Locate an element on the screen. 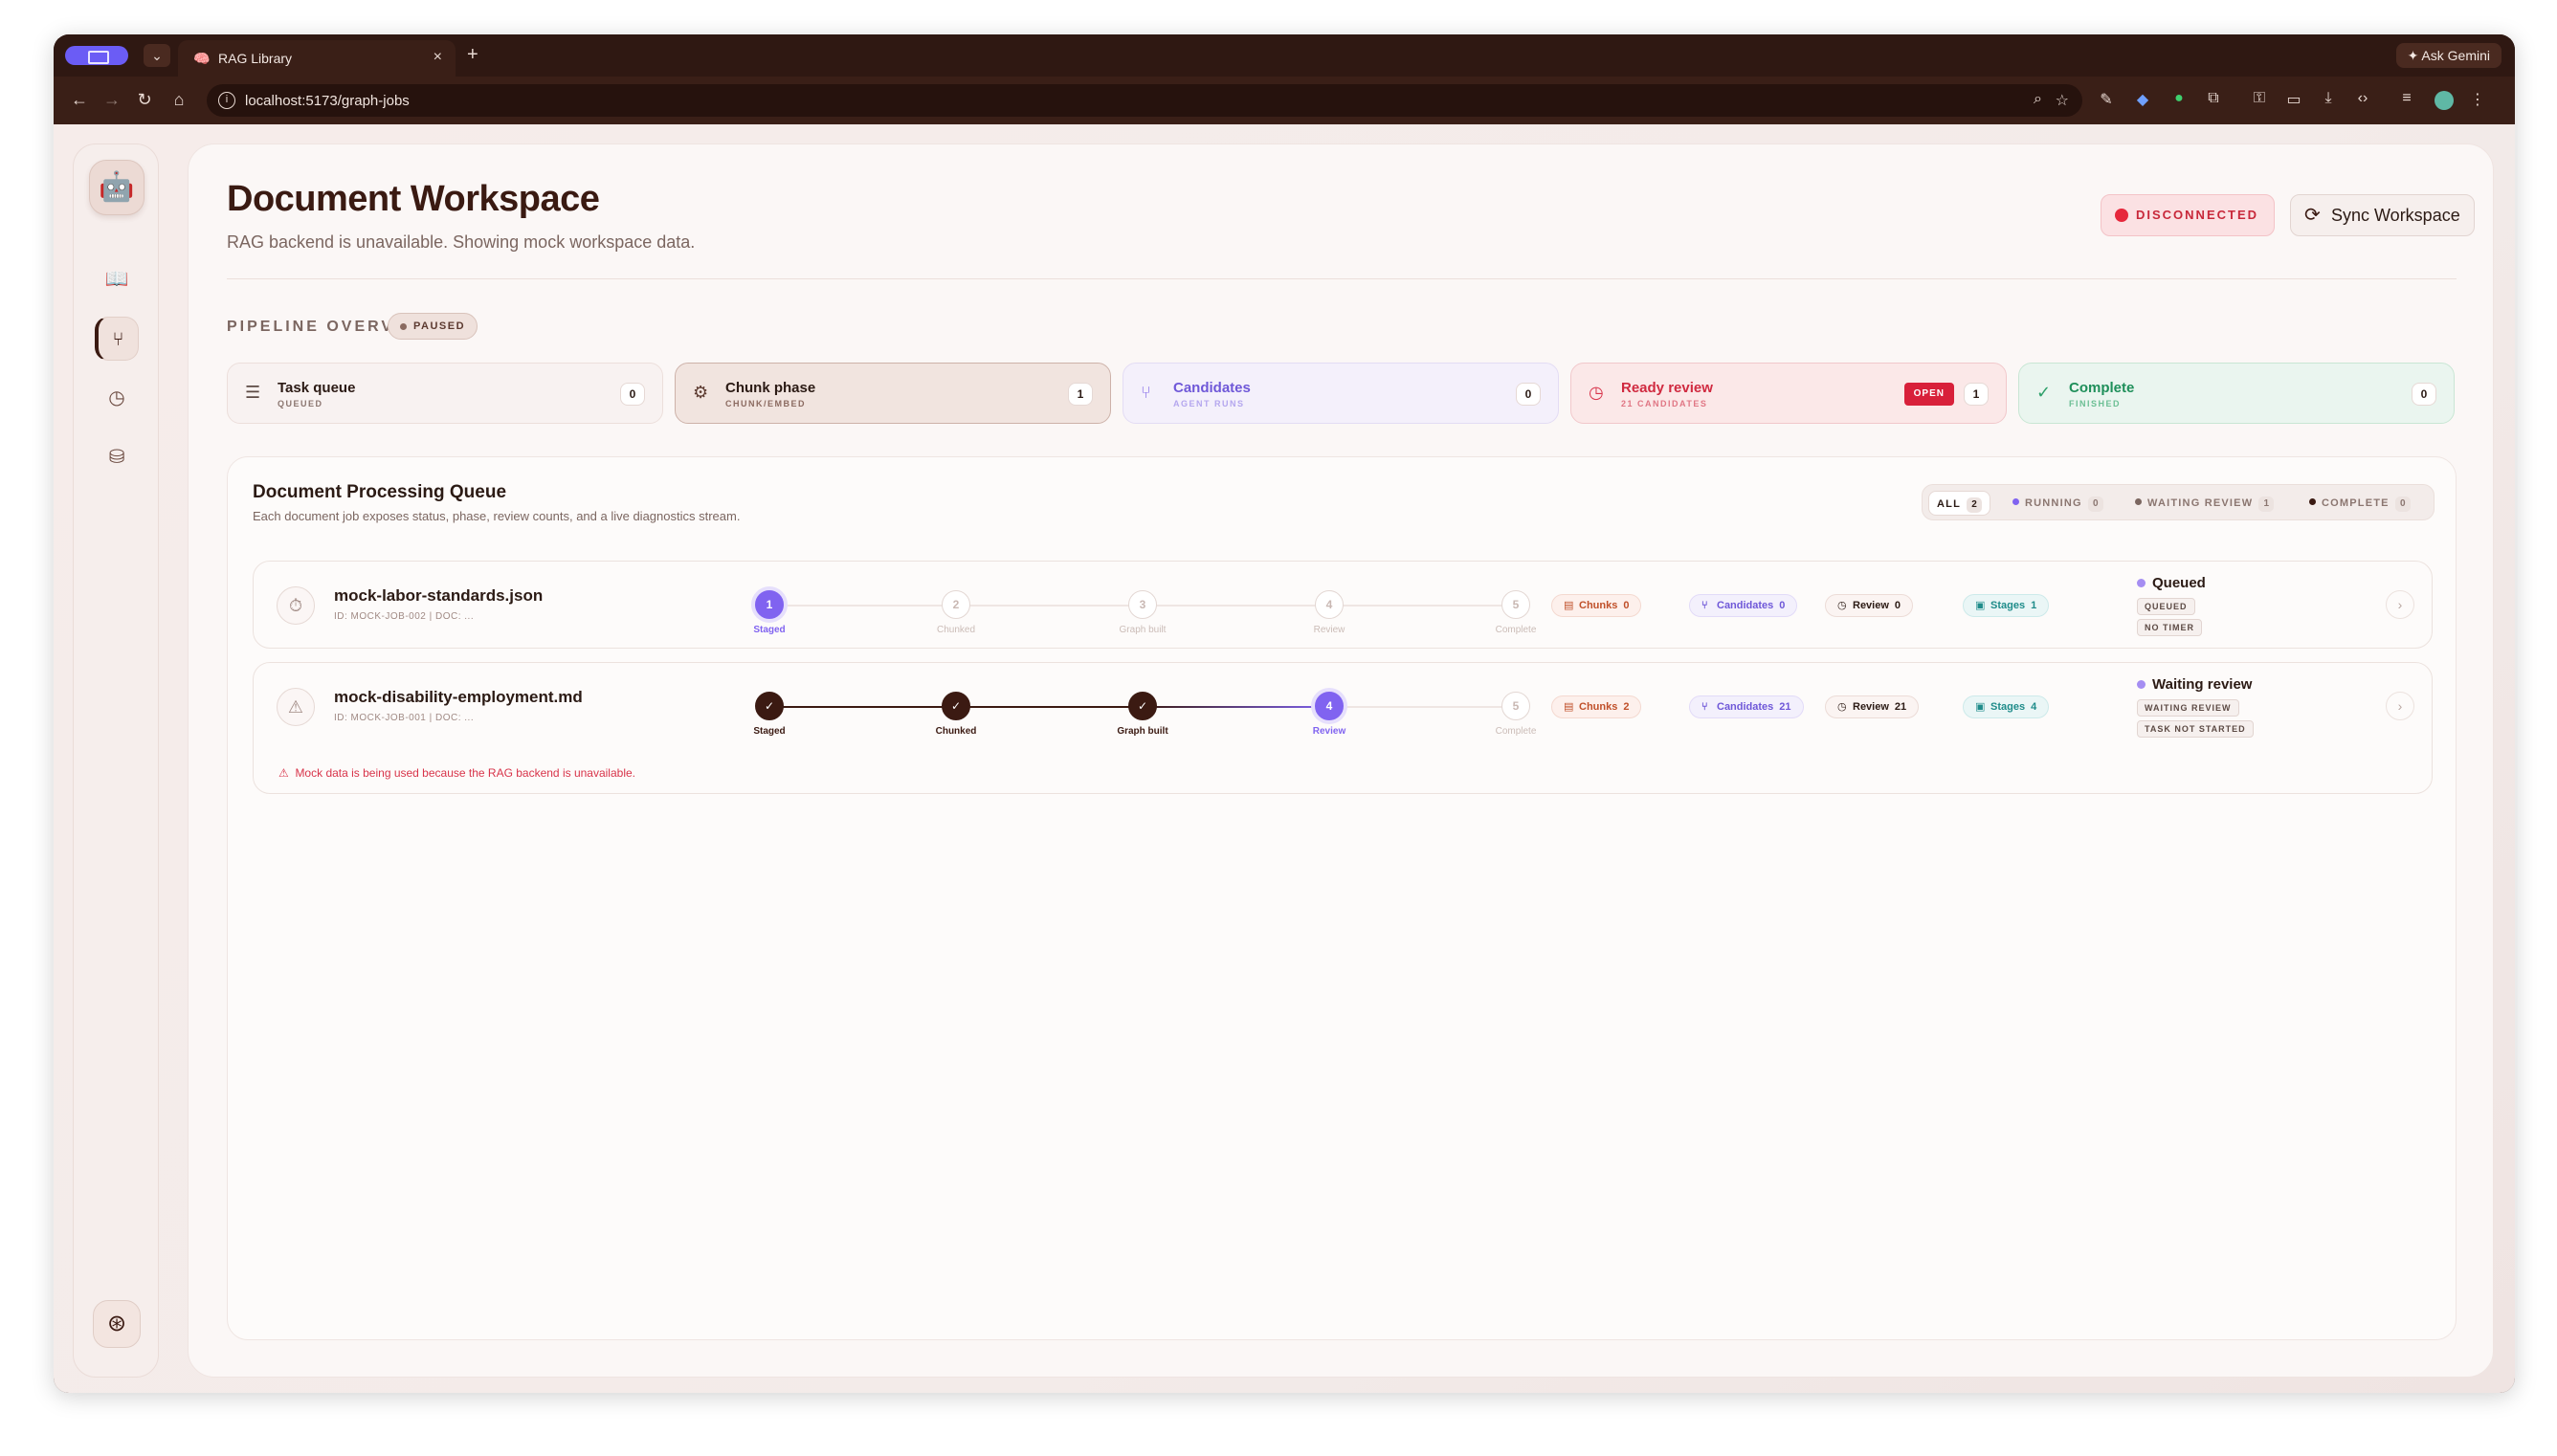 The width and height of the screenshot is (2557, 1456). stat-title: Task queue is located at coordinates (317, 388).